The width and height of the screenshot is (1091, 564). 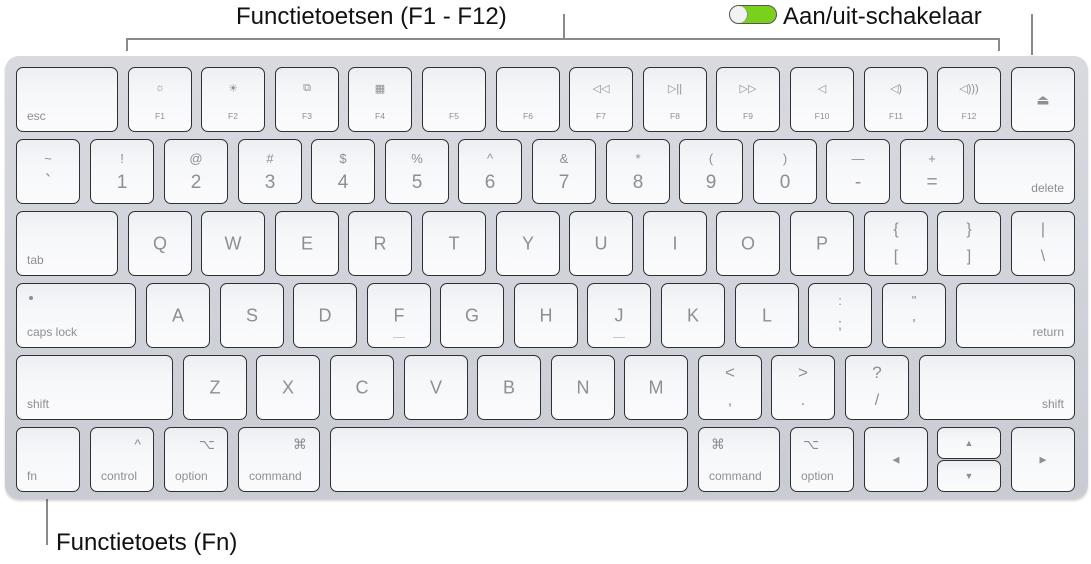 What do you see at coordinates (31, 298) in the screenshot?
I see `caps-lock-indicator-icon` at bounding box center [31, 298].